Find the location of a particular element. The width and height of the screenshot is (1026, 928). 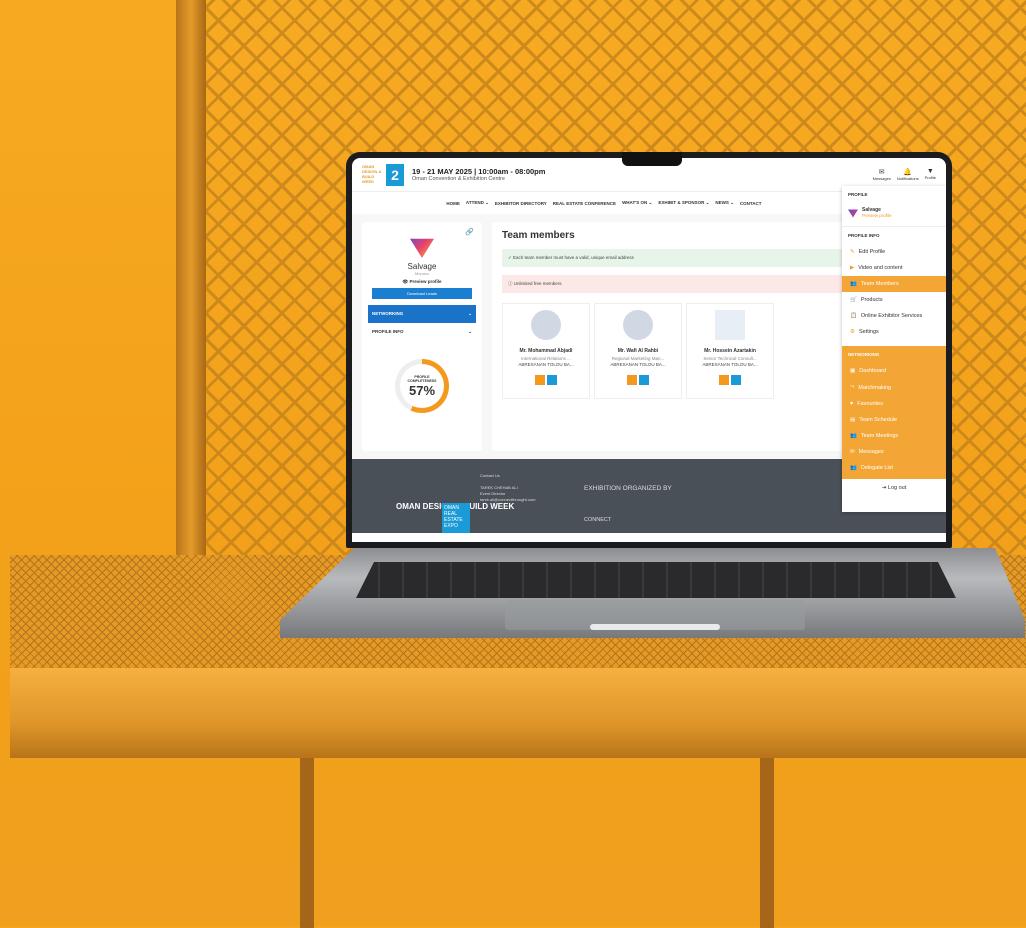

accordion-profile-info: PROFILE INFO ⌄ is located at coordinates (422, 332).